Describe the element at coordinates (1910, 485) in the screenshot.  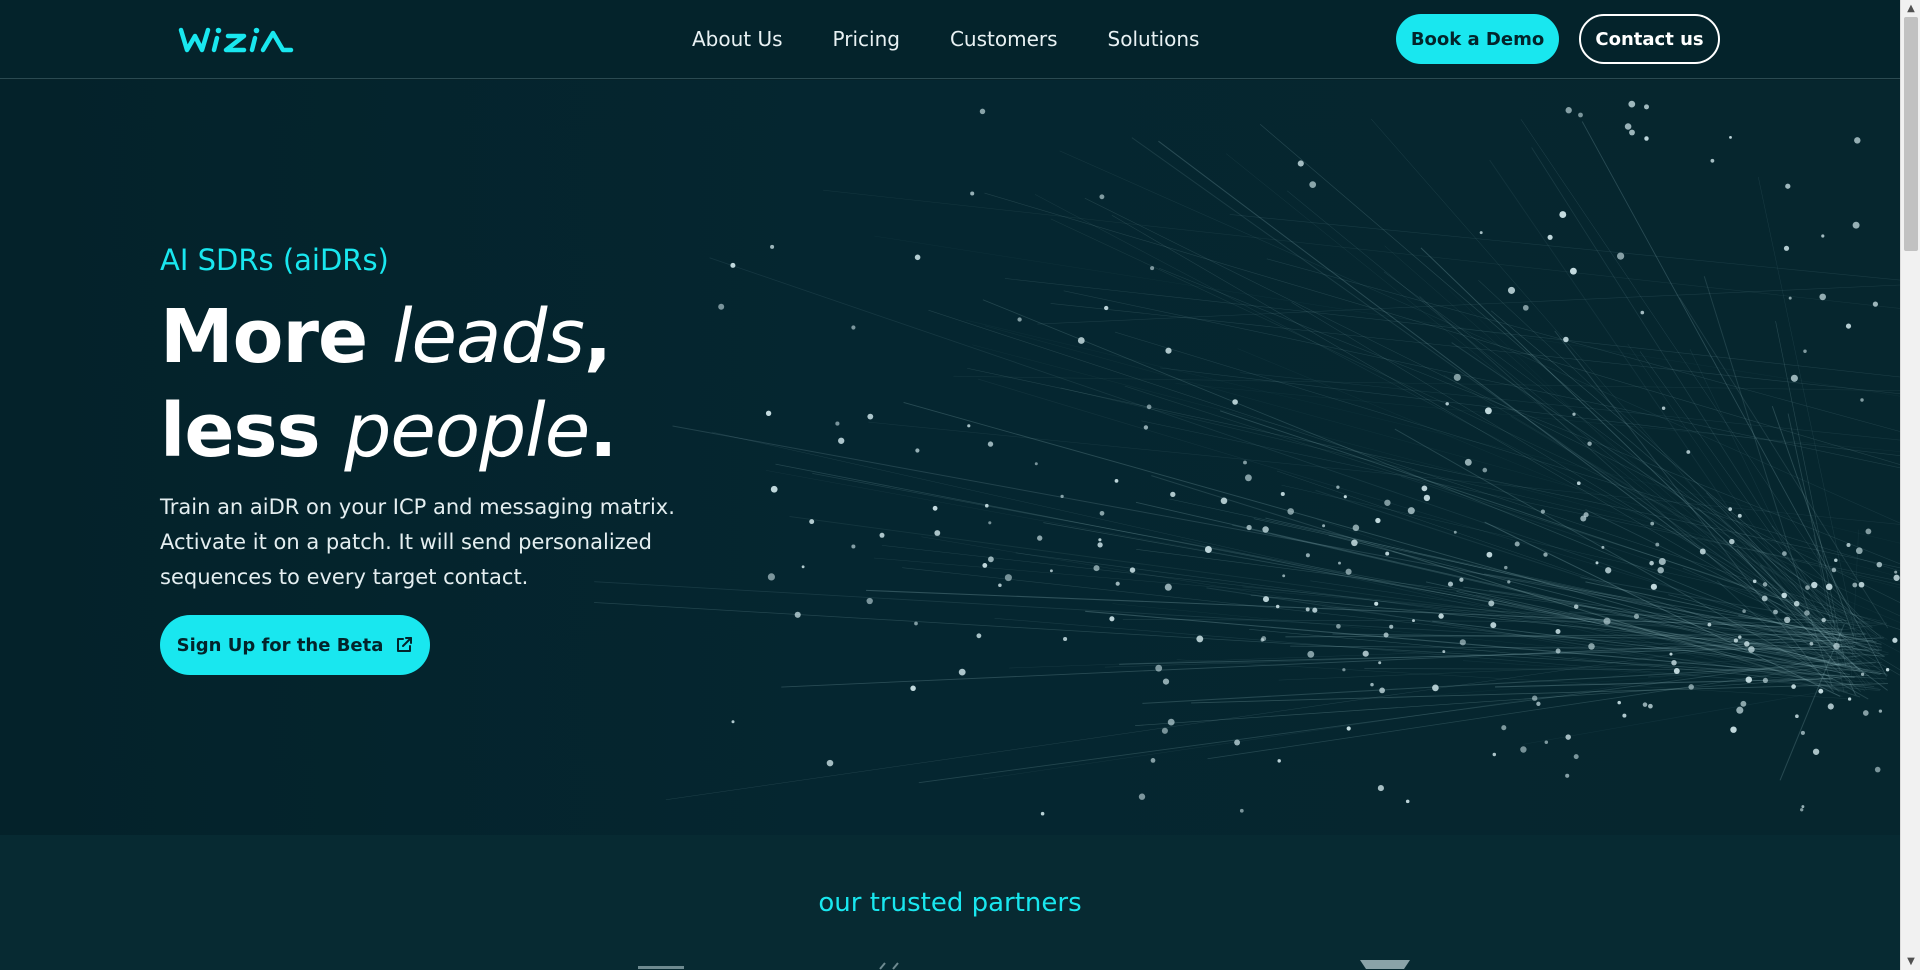
I see `vertical-scrollbar: ▲ ▼` at that location.